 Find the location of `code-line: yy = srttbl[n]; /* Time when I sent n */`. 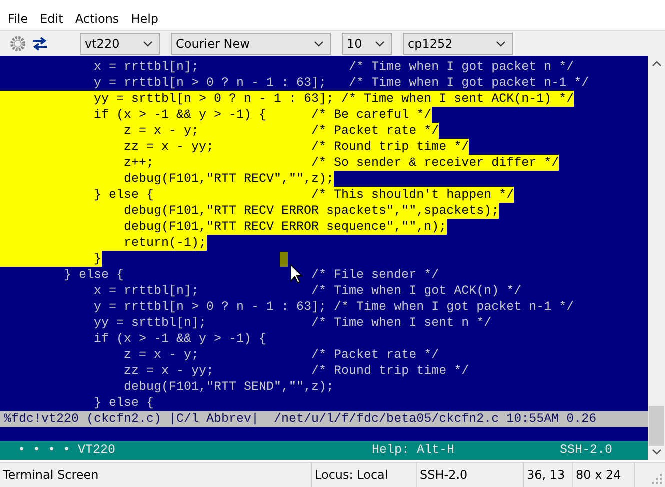

code-line: yy = srttbl[n]; /* Time when I sent n */ is located at coordinates (292, 323).